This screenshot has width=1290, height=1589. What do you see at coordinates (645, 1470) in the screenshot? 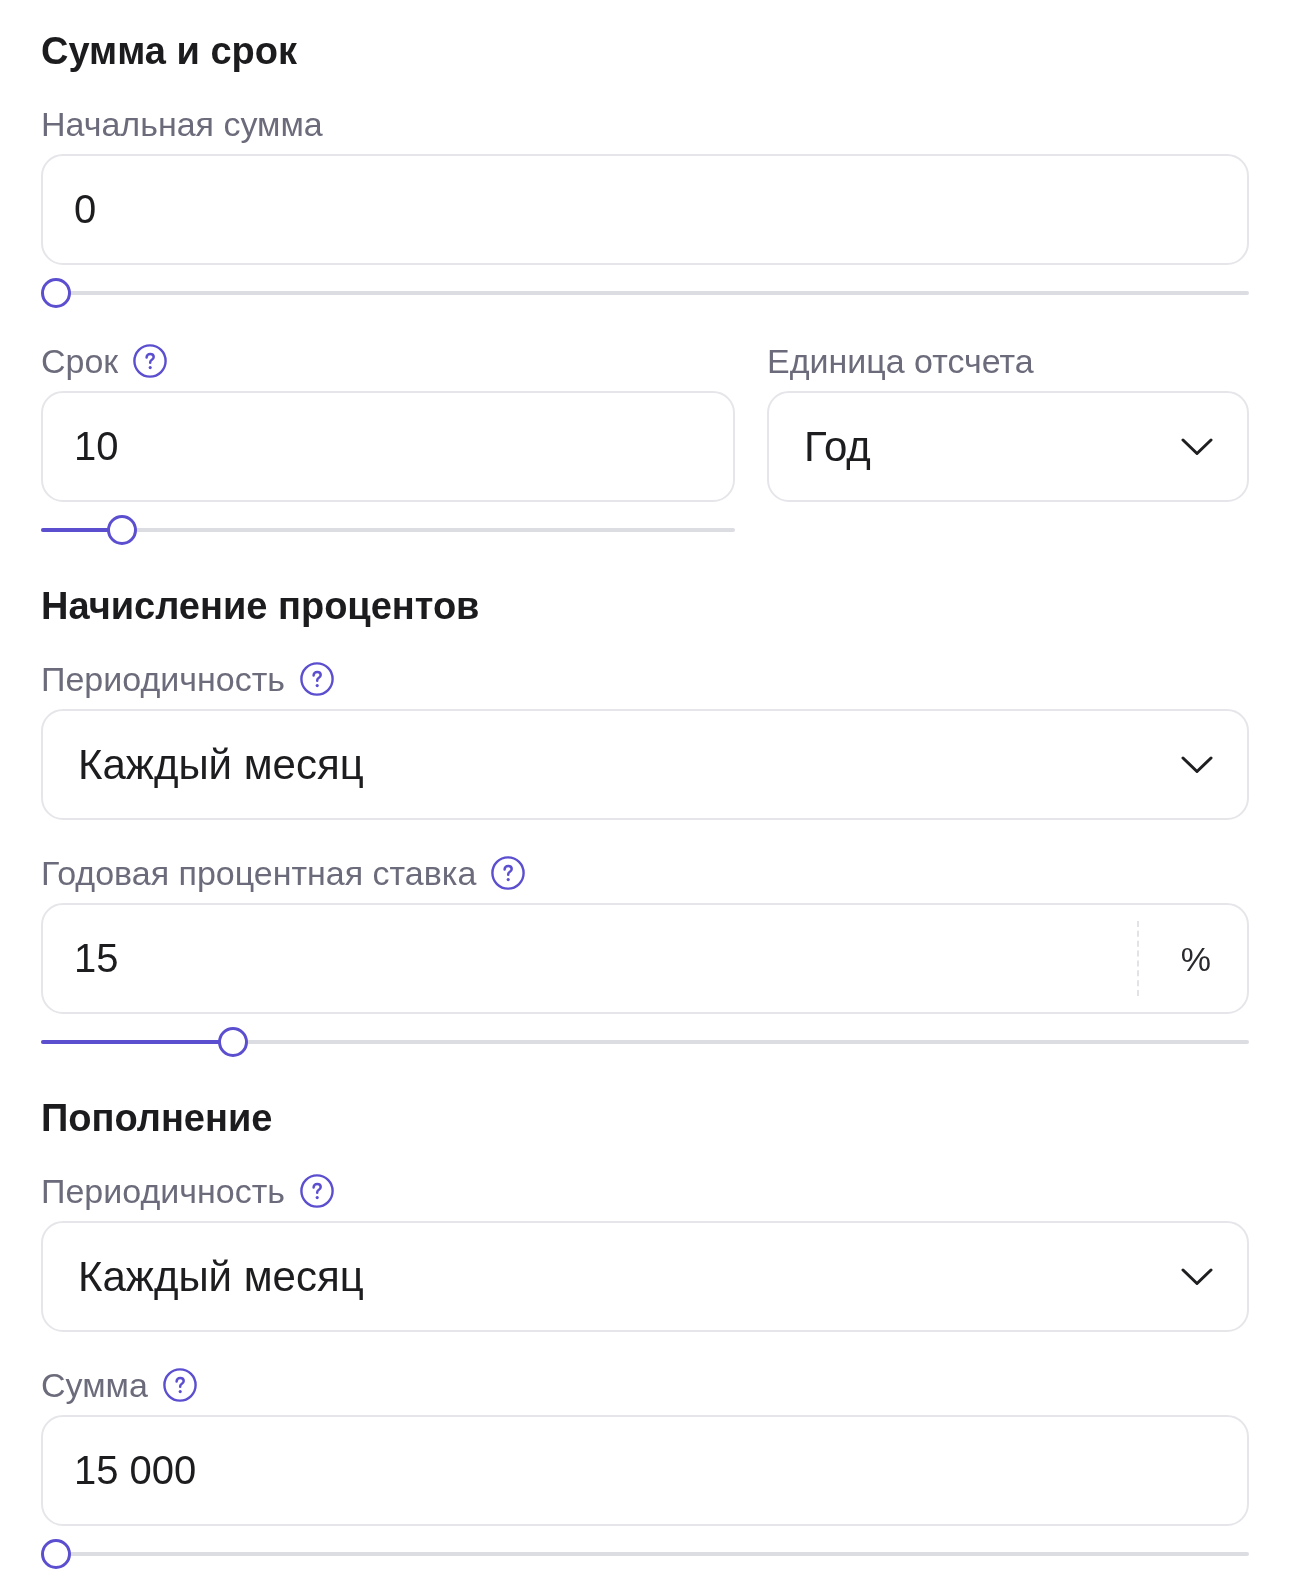
I see `number-input: 15 000` at bounding box center [645, 1470].